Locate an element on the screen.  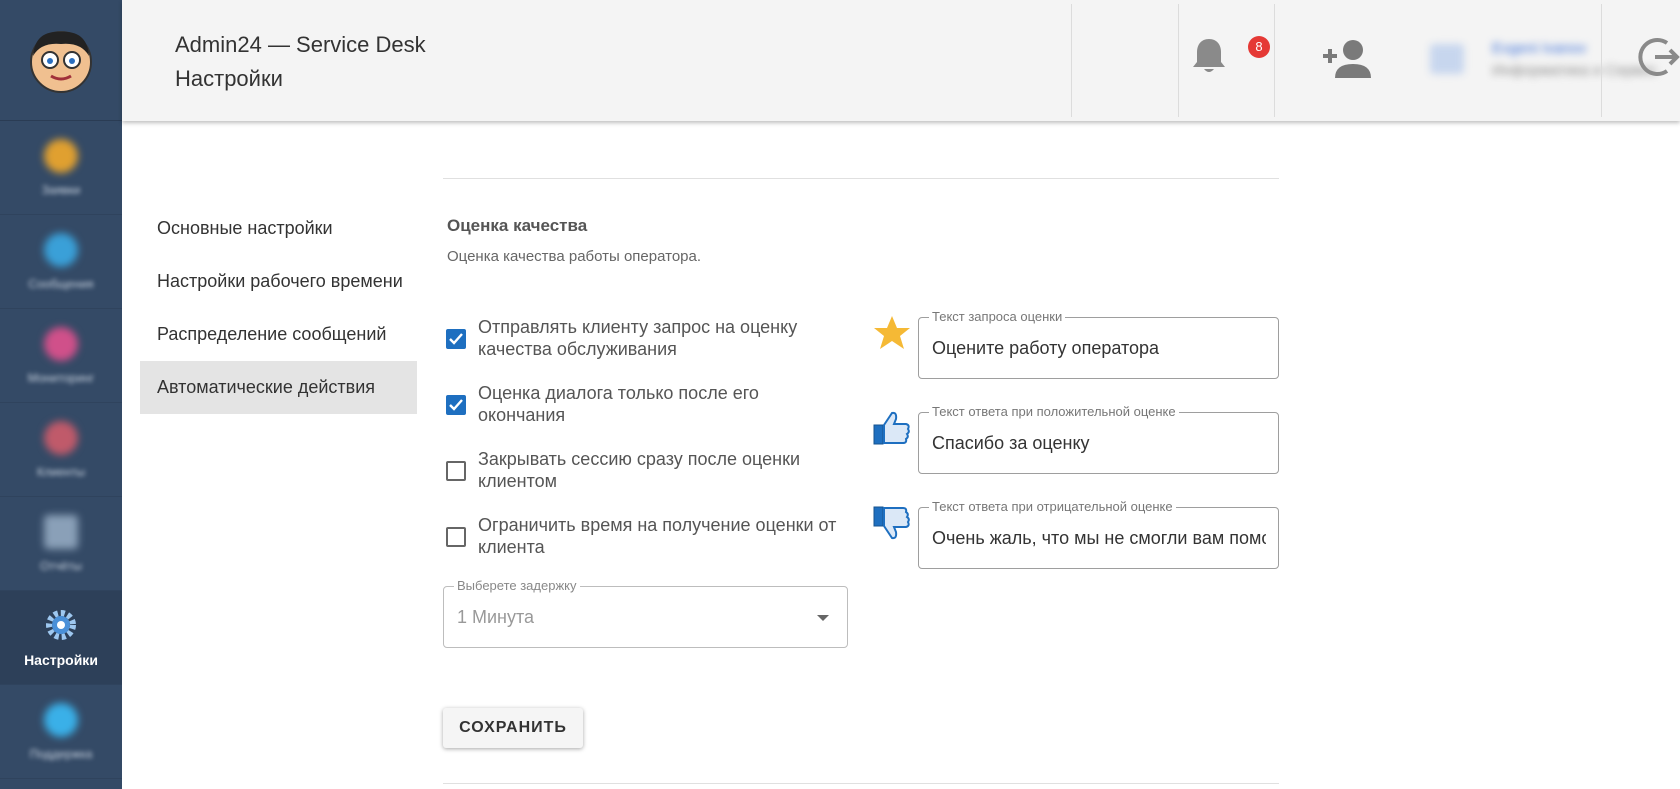
thumbs-down-icon is located at coordinates (892, 525).